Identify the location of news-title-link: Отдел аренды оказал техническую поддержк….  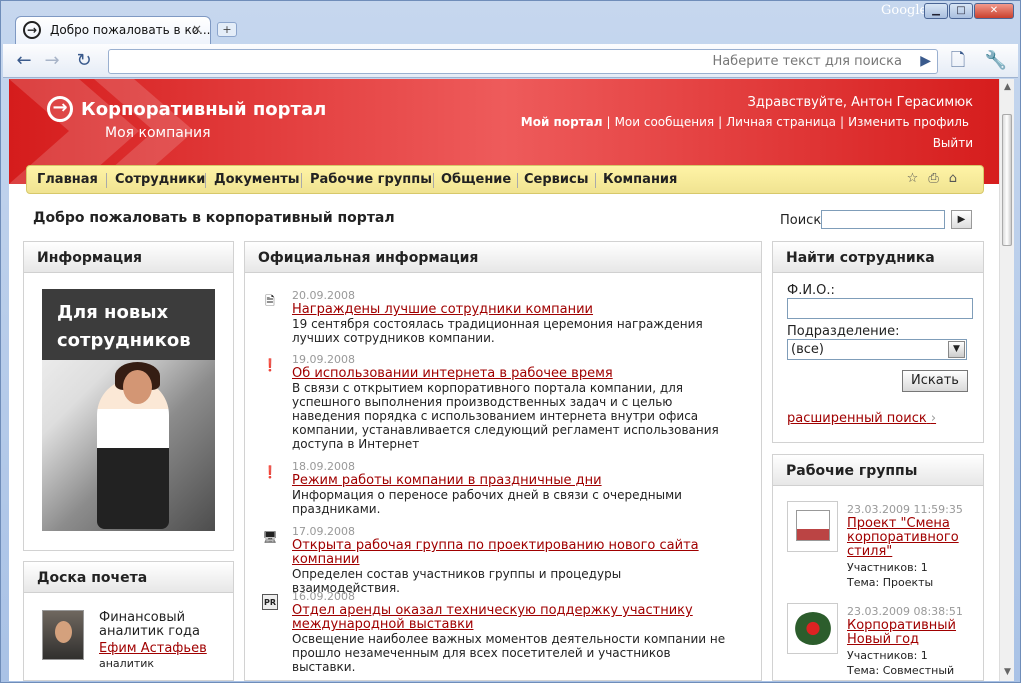
(492, 618).